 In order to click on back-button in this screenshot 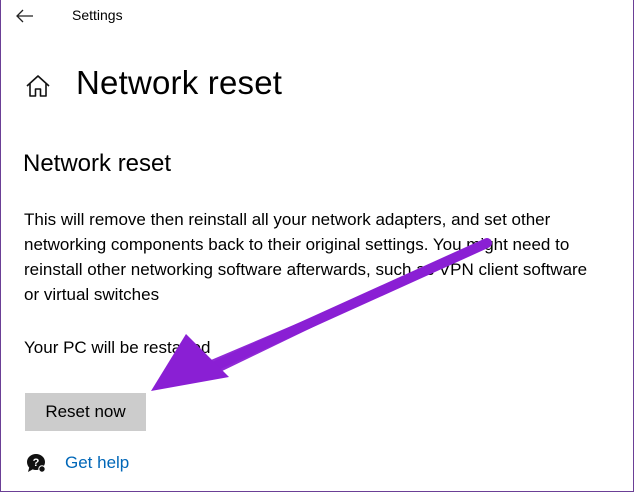, I will do `click(25, 16)`.